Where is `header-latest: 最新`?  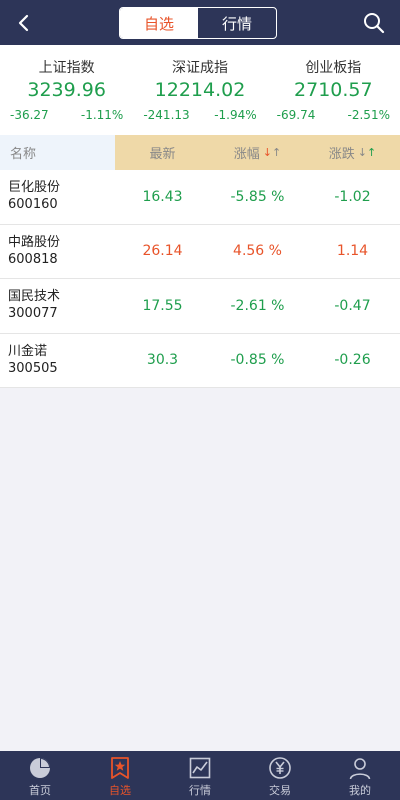
header-latest: 最新 is located at coordinates (162, 152).